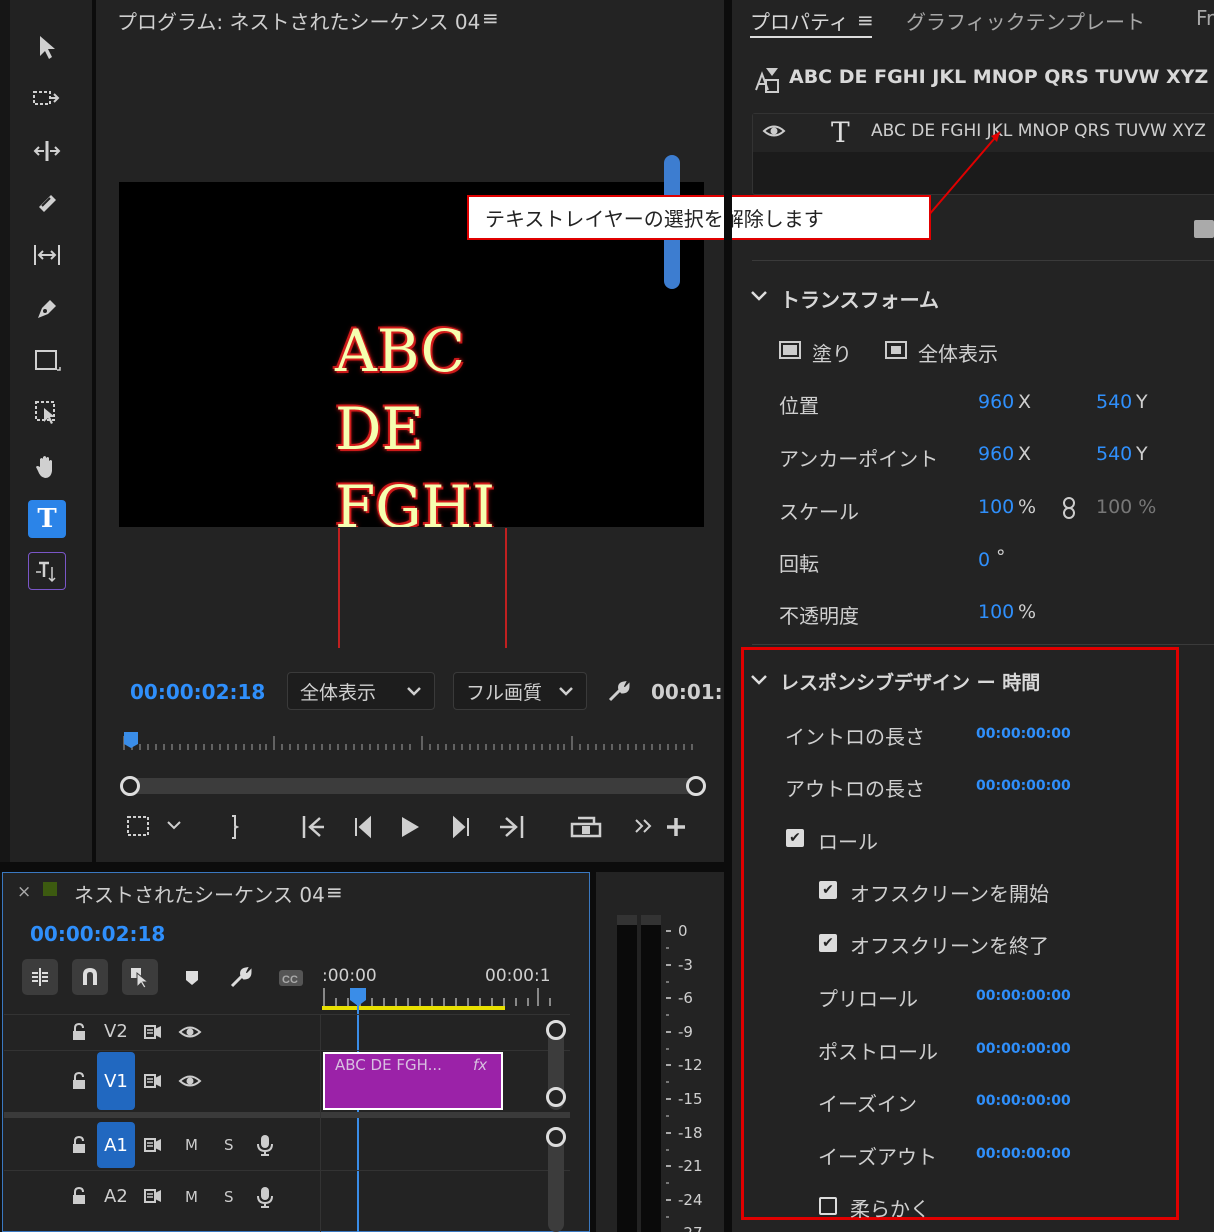 The width and height of the screenshot is (1214, 1232). I want to click on track-divider, so click(287, 1170).